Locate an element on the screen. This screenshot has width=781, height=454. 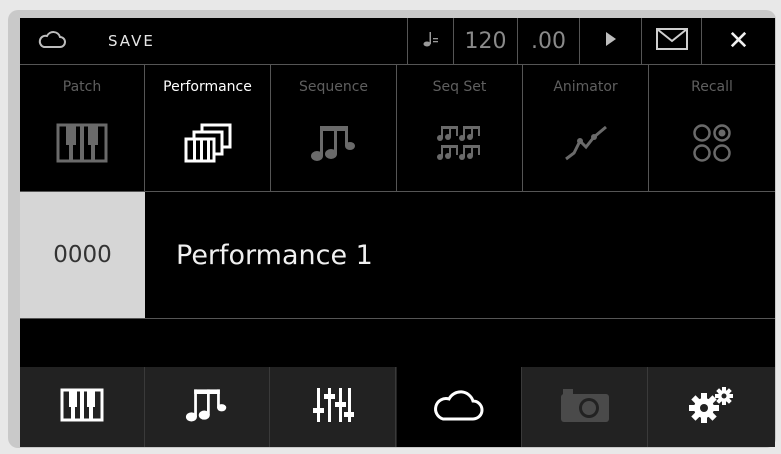
settings-gears-icon is located at coordinates (712, 407).